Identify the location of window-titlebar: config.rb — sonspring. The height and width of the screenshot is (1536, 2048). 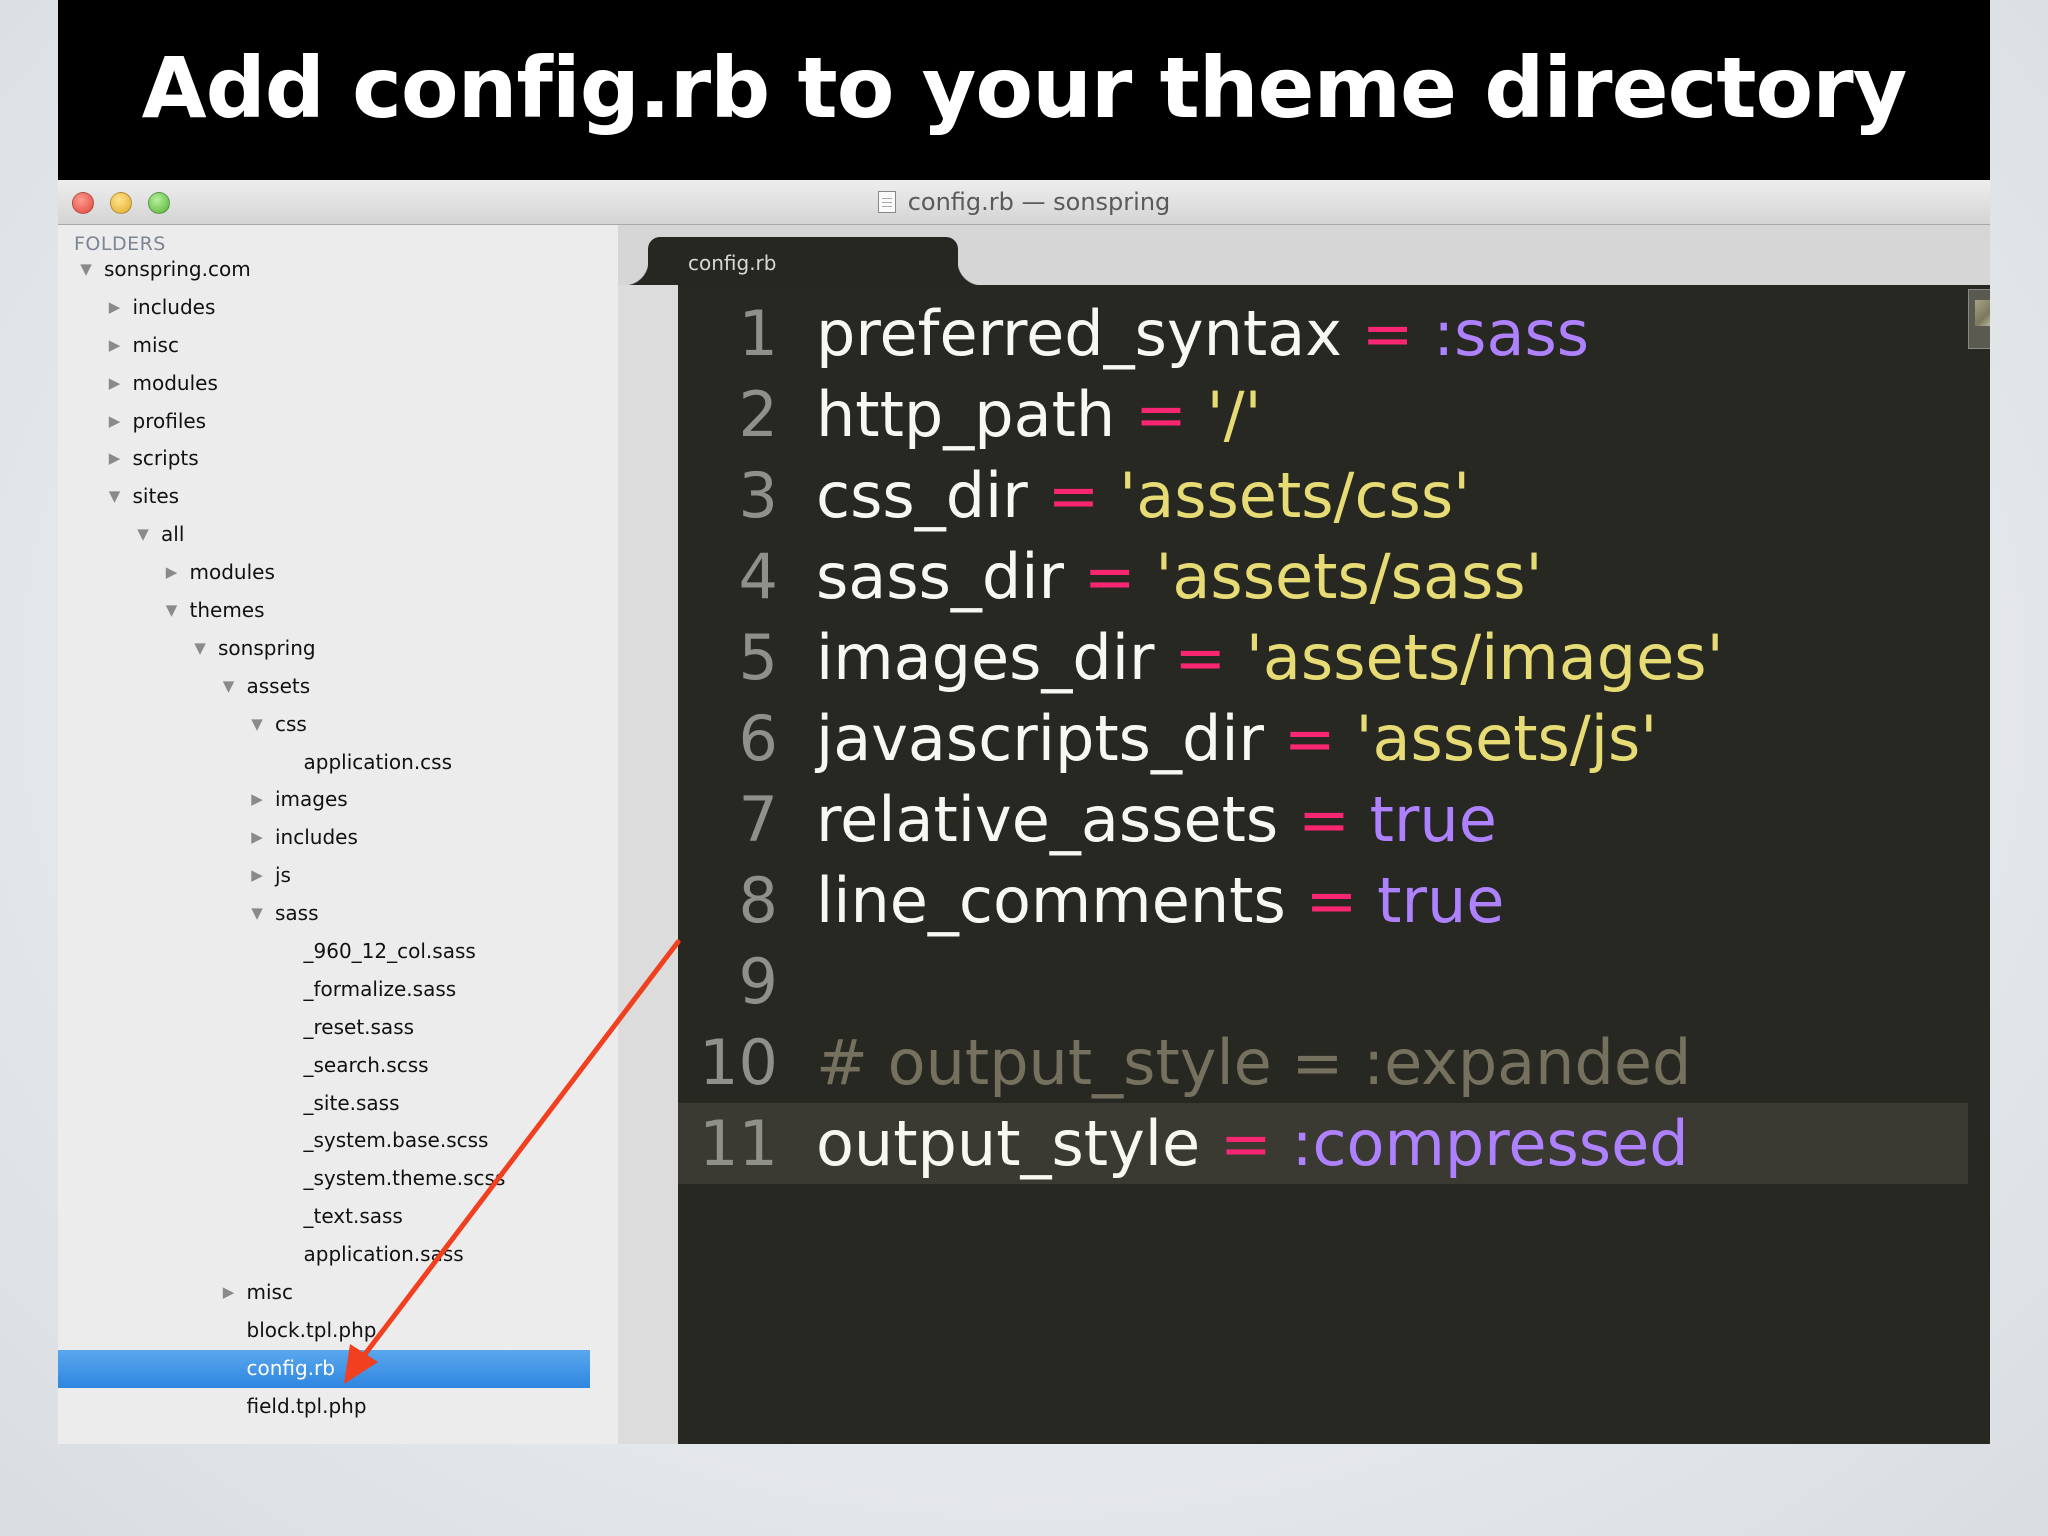
(1024, 202).